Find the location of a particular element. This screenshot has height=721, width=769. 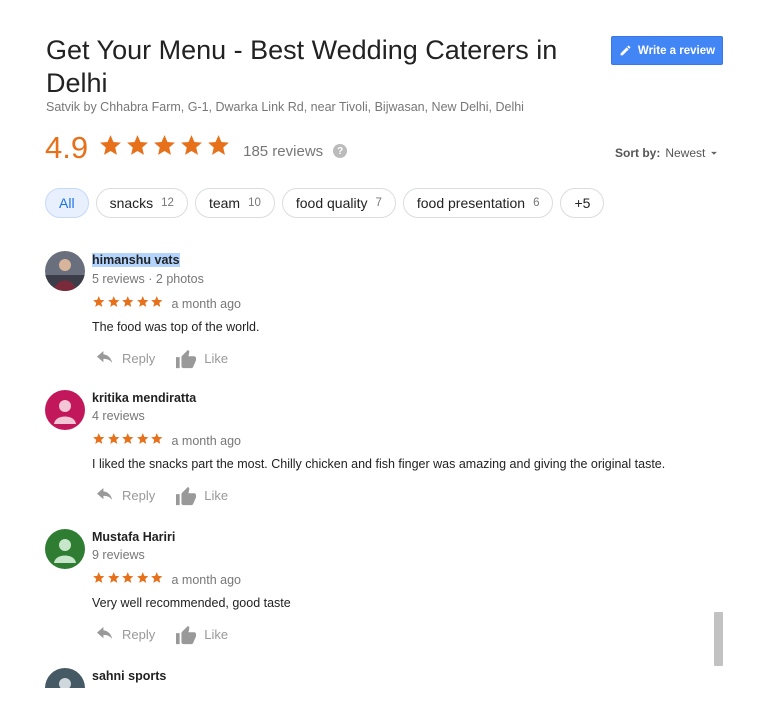

chip-more: +5 is located at coordinates (582, 203).